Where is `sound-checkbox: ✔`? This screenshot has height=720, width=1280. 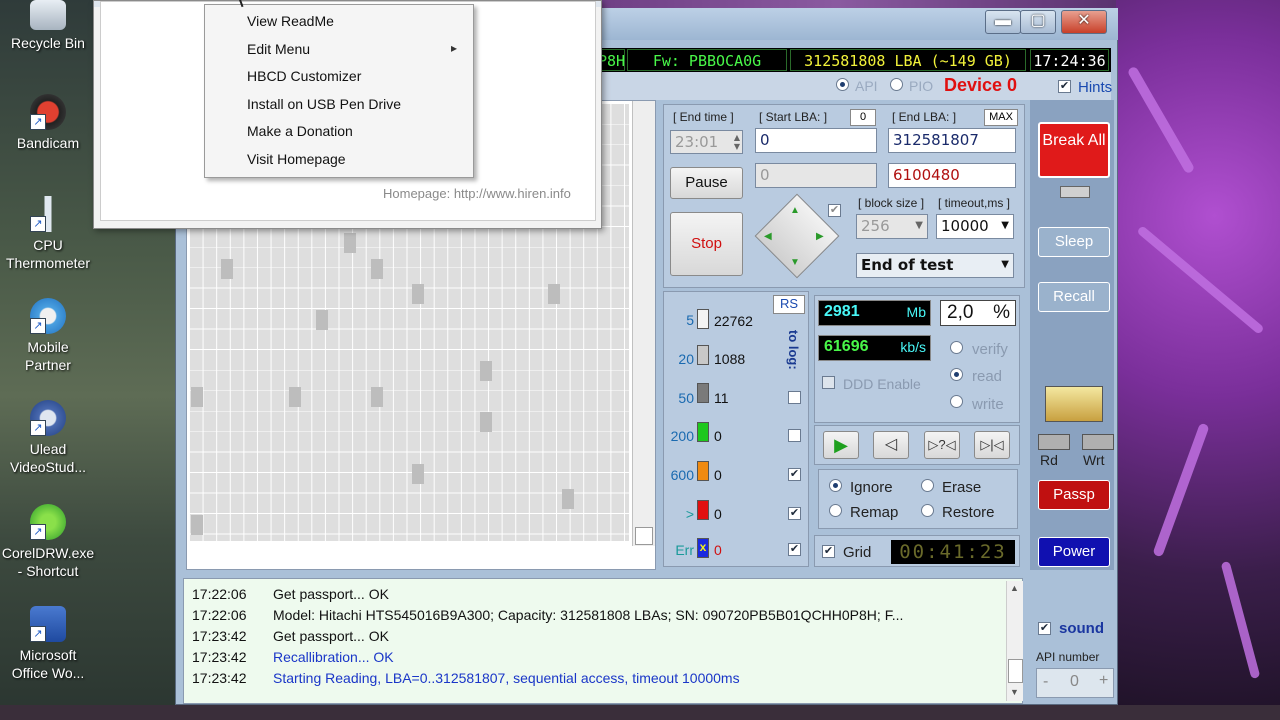 sound-checkbox: ✔ is located at coordinates (1044, 628).